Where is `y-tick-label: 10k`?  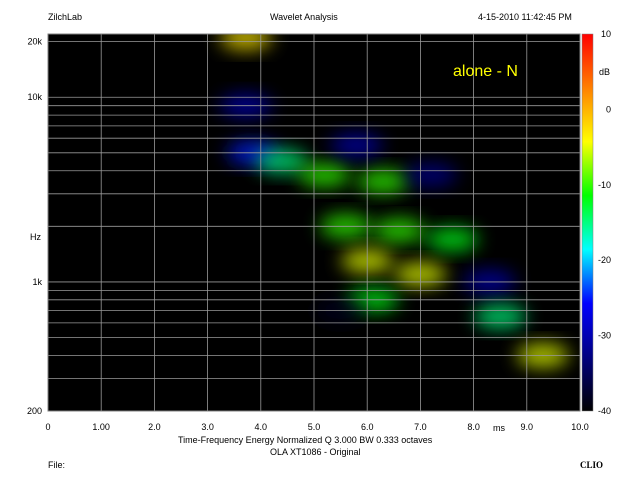
y-tick-label: 10k is located at coordinates (34, 97).